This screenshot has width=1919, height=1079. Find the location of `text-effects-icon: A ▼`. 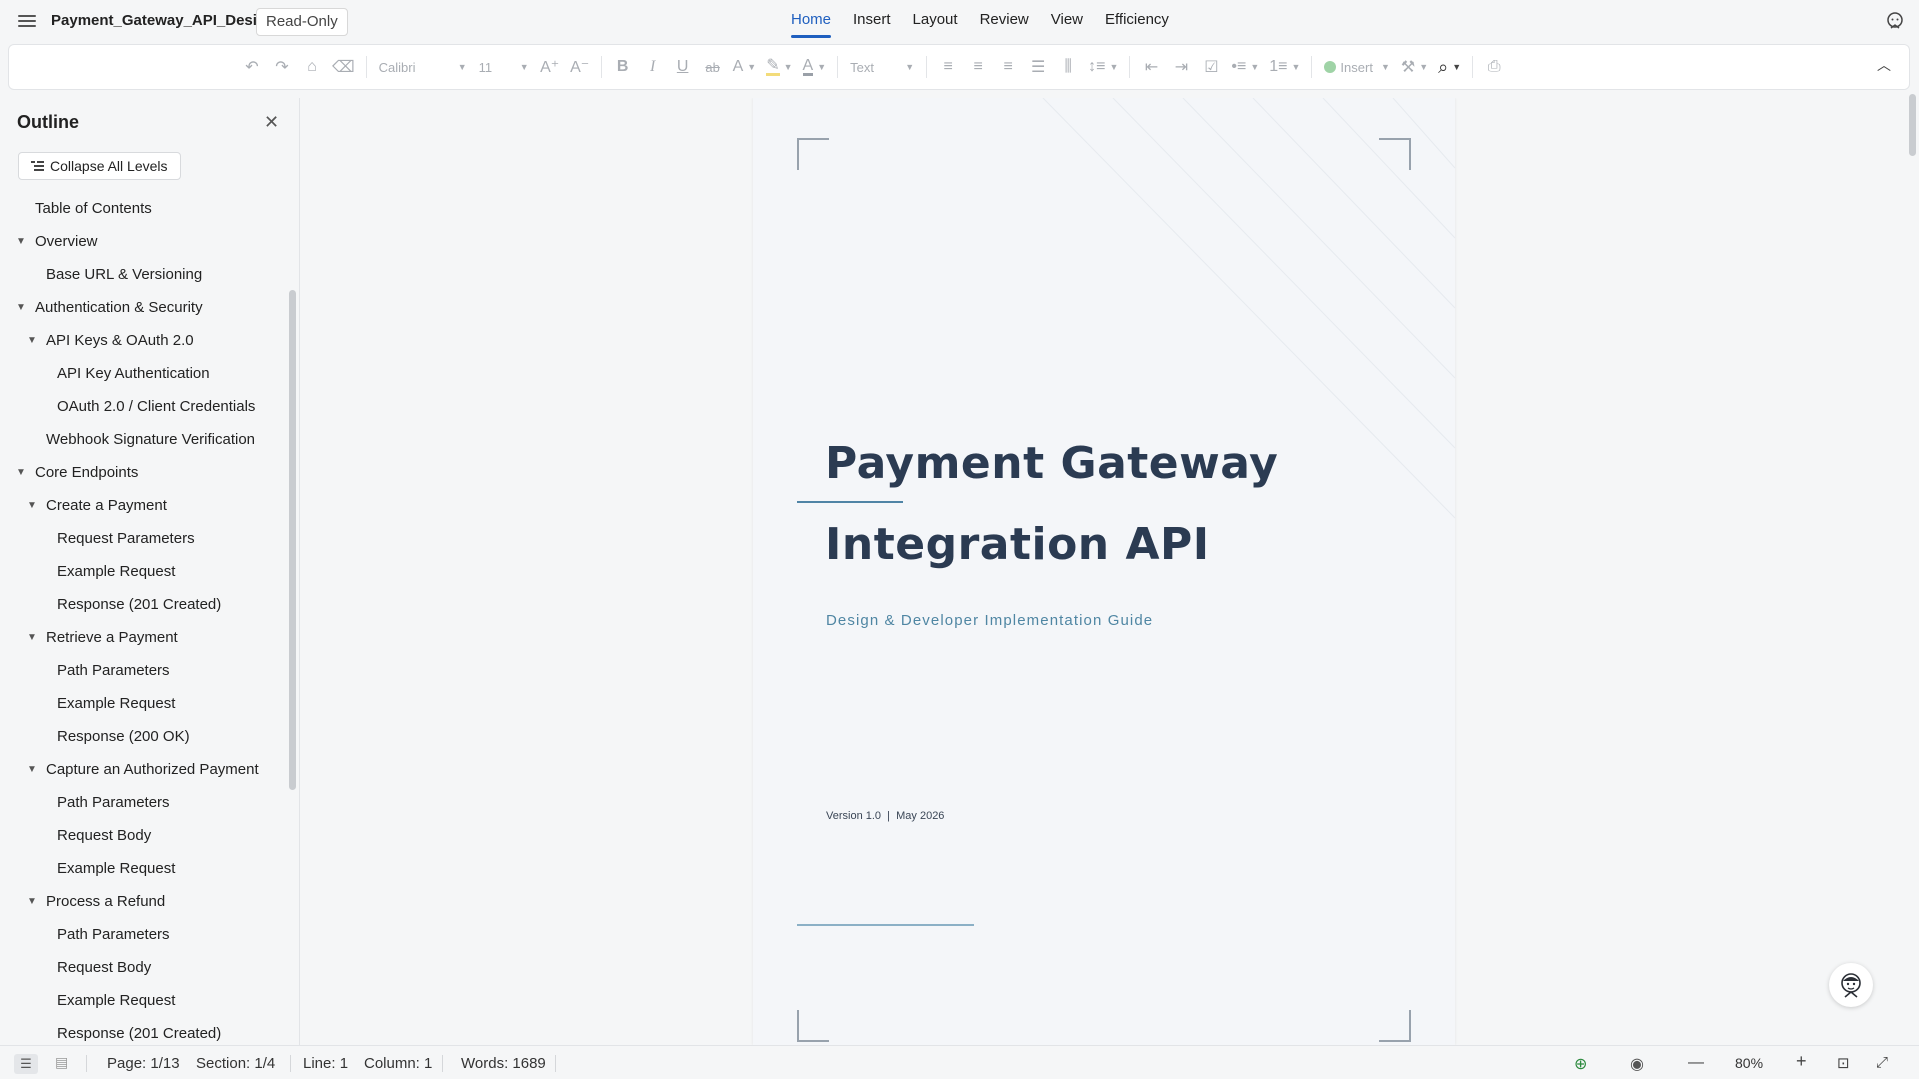

text-effects-icon: A ▼ is located at coordinates (745, 67).